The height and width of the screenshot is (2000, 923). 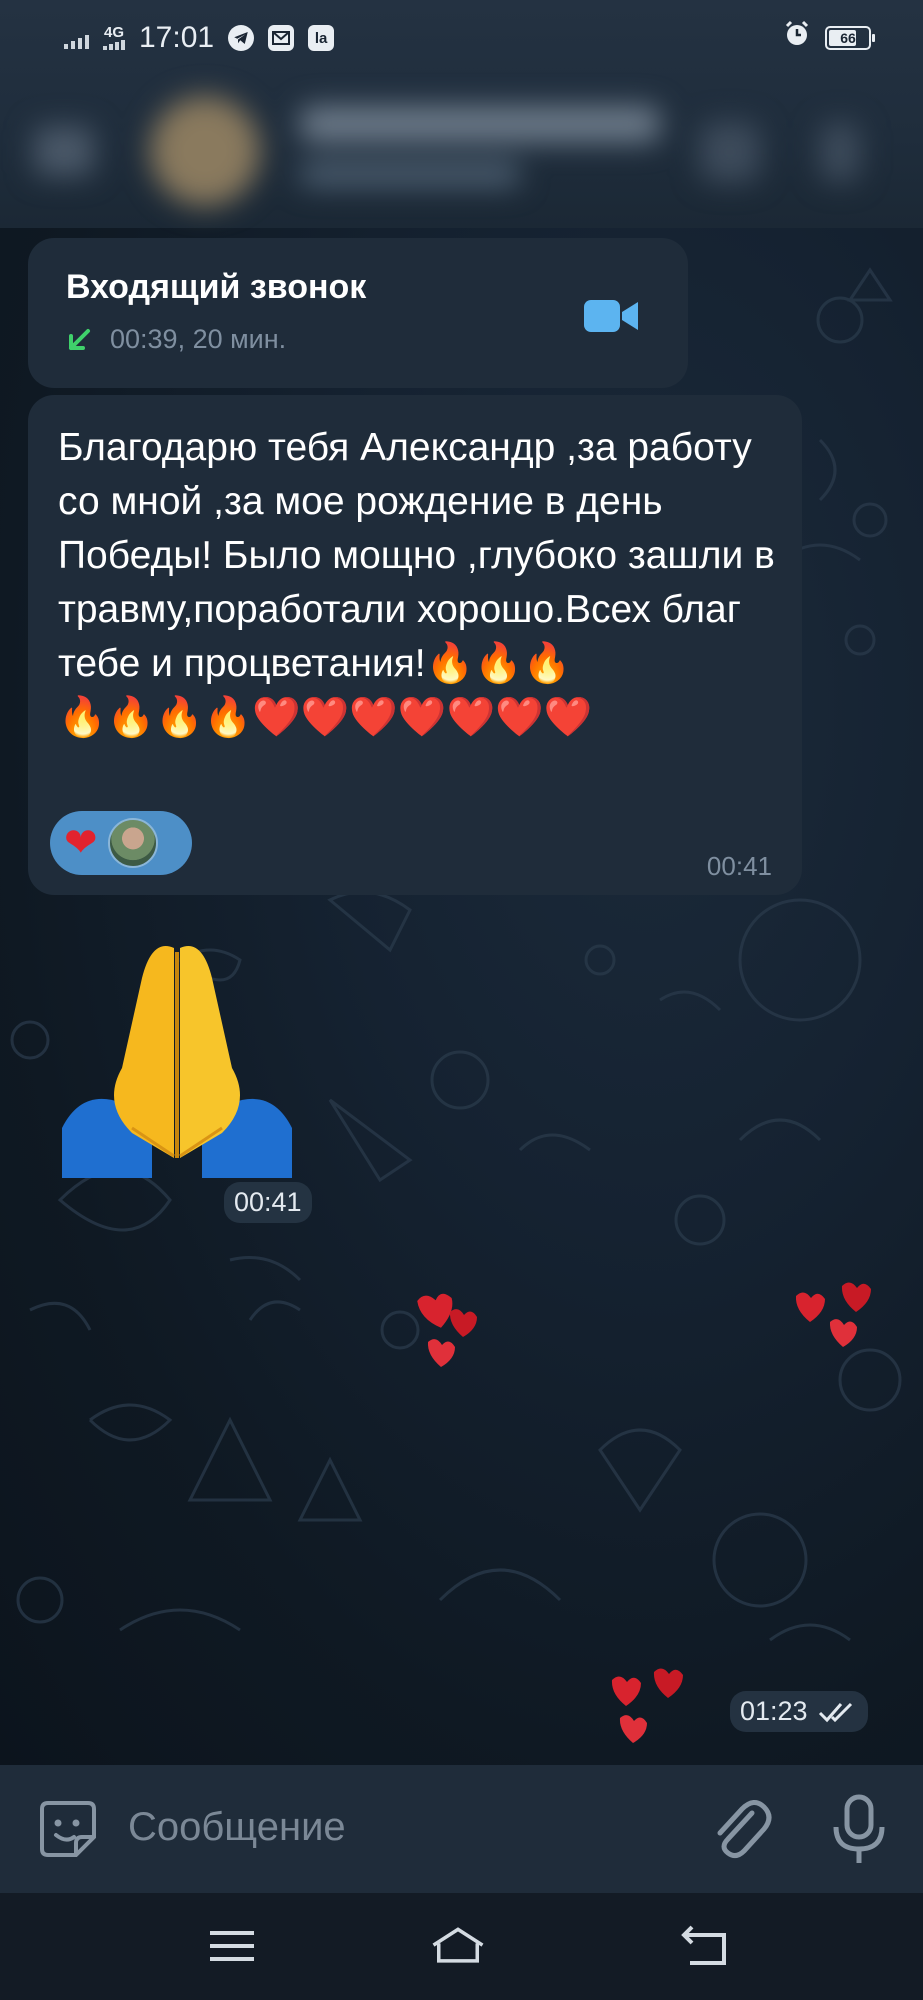 What do you see at coordinates (835, 1712) in the screenshot?
I see `double-check-icon` at bounding box center [835, 1712].